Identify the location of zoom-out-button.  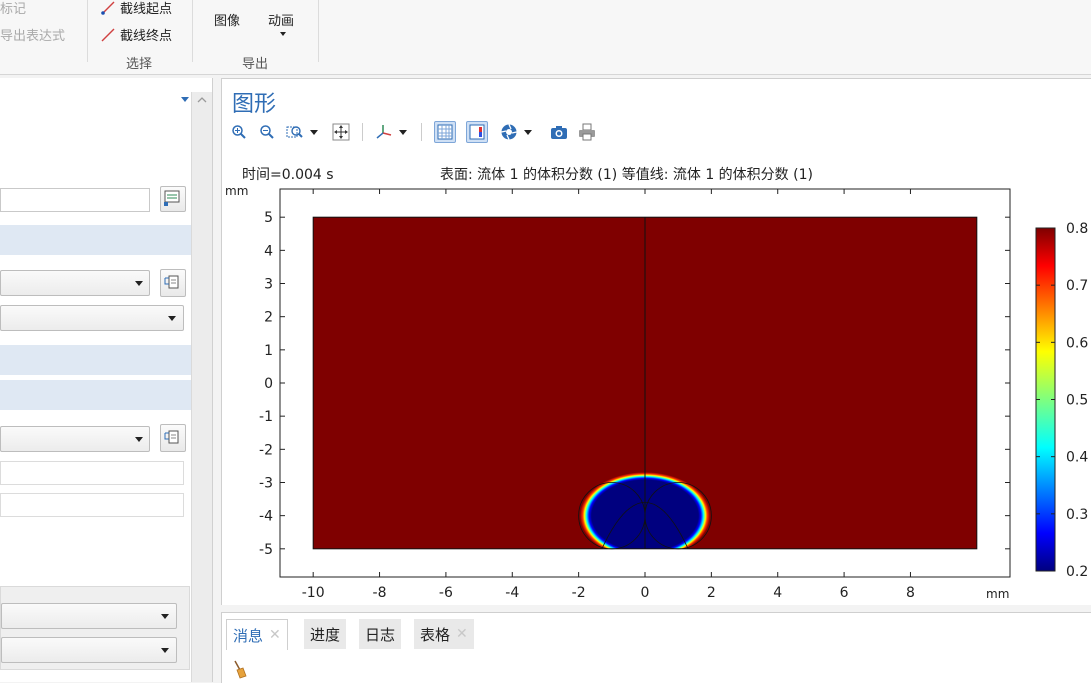
(267, 132).